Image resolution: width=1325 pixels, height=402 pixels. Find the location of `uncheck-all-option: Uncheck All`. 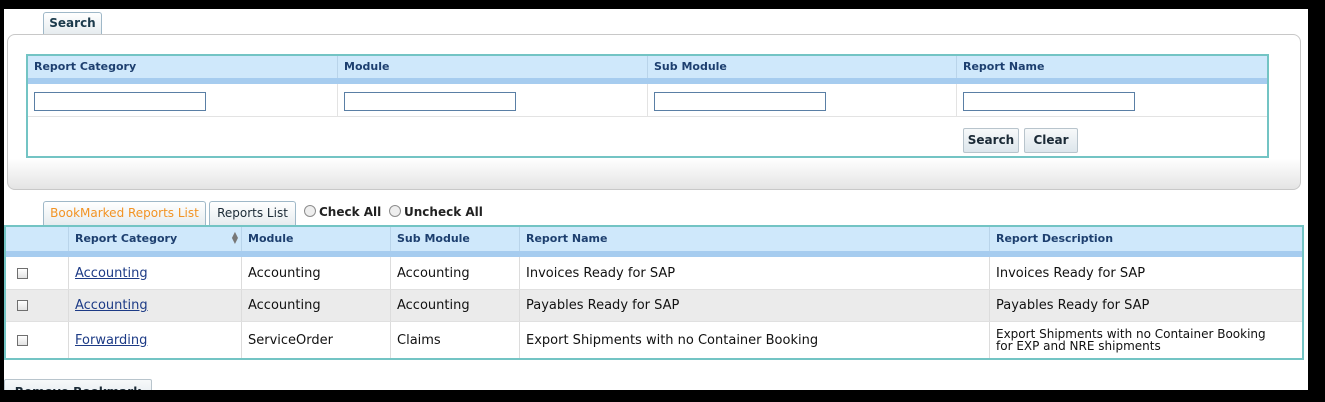

uncheck-all-option: Uncheck All is located at coordinates (436, 212).